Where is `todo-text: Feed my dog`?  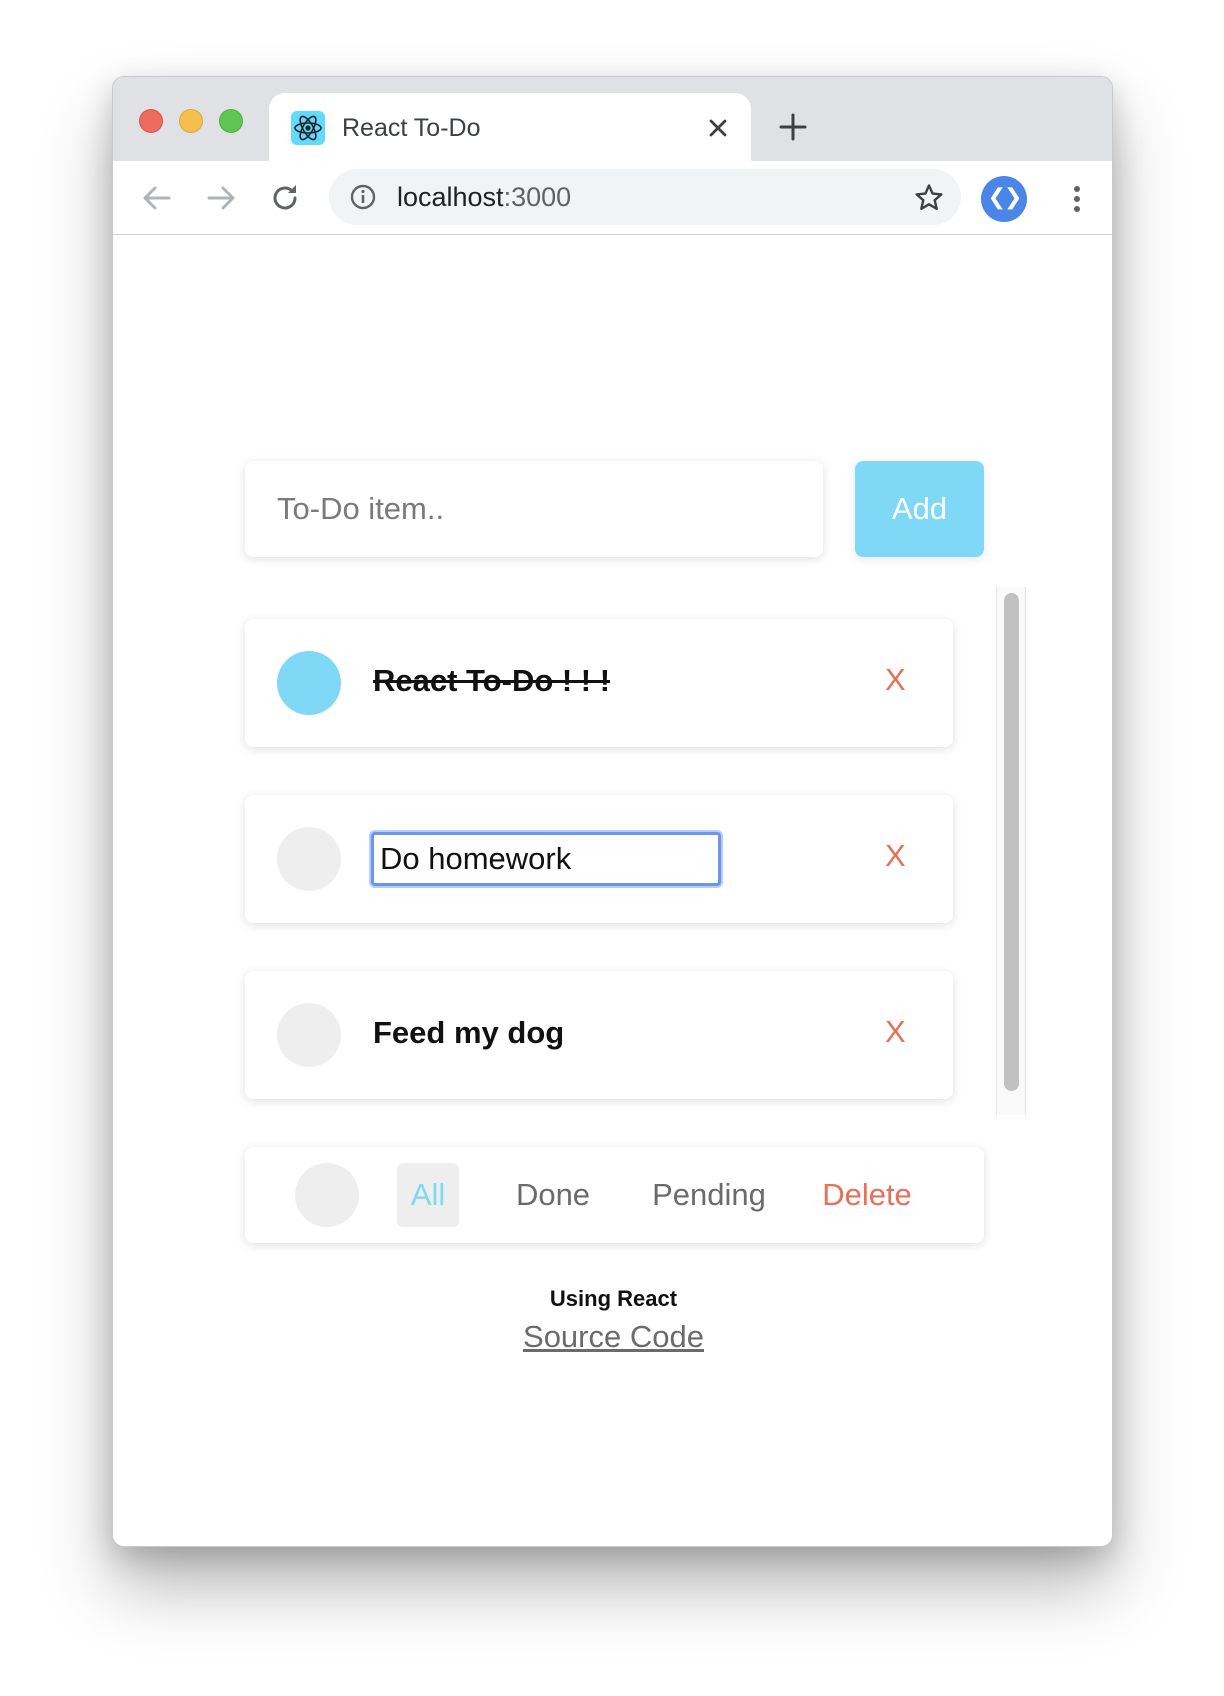
todo-text: Feed my dog is located at coordinates (468, 1033).